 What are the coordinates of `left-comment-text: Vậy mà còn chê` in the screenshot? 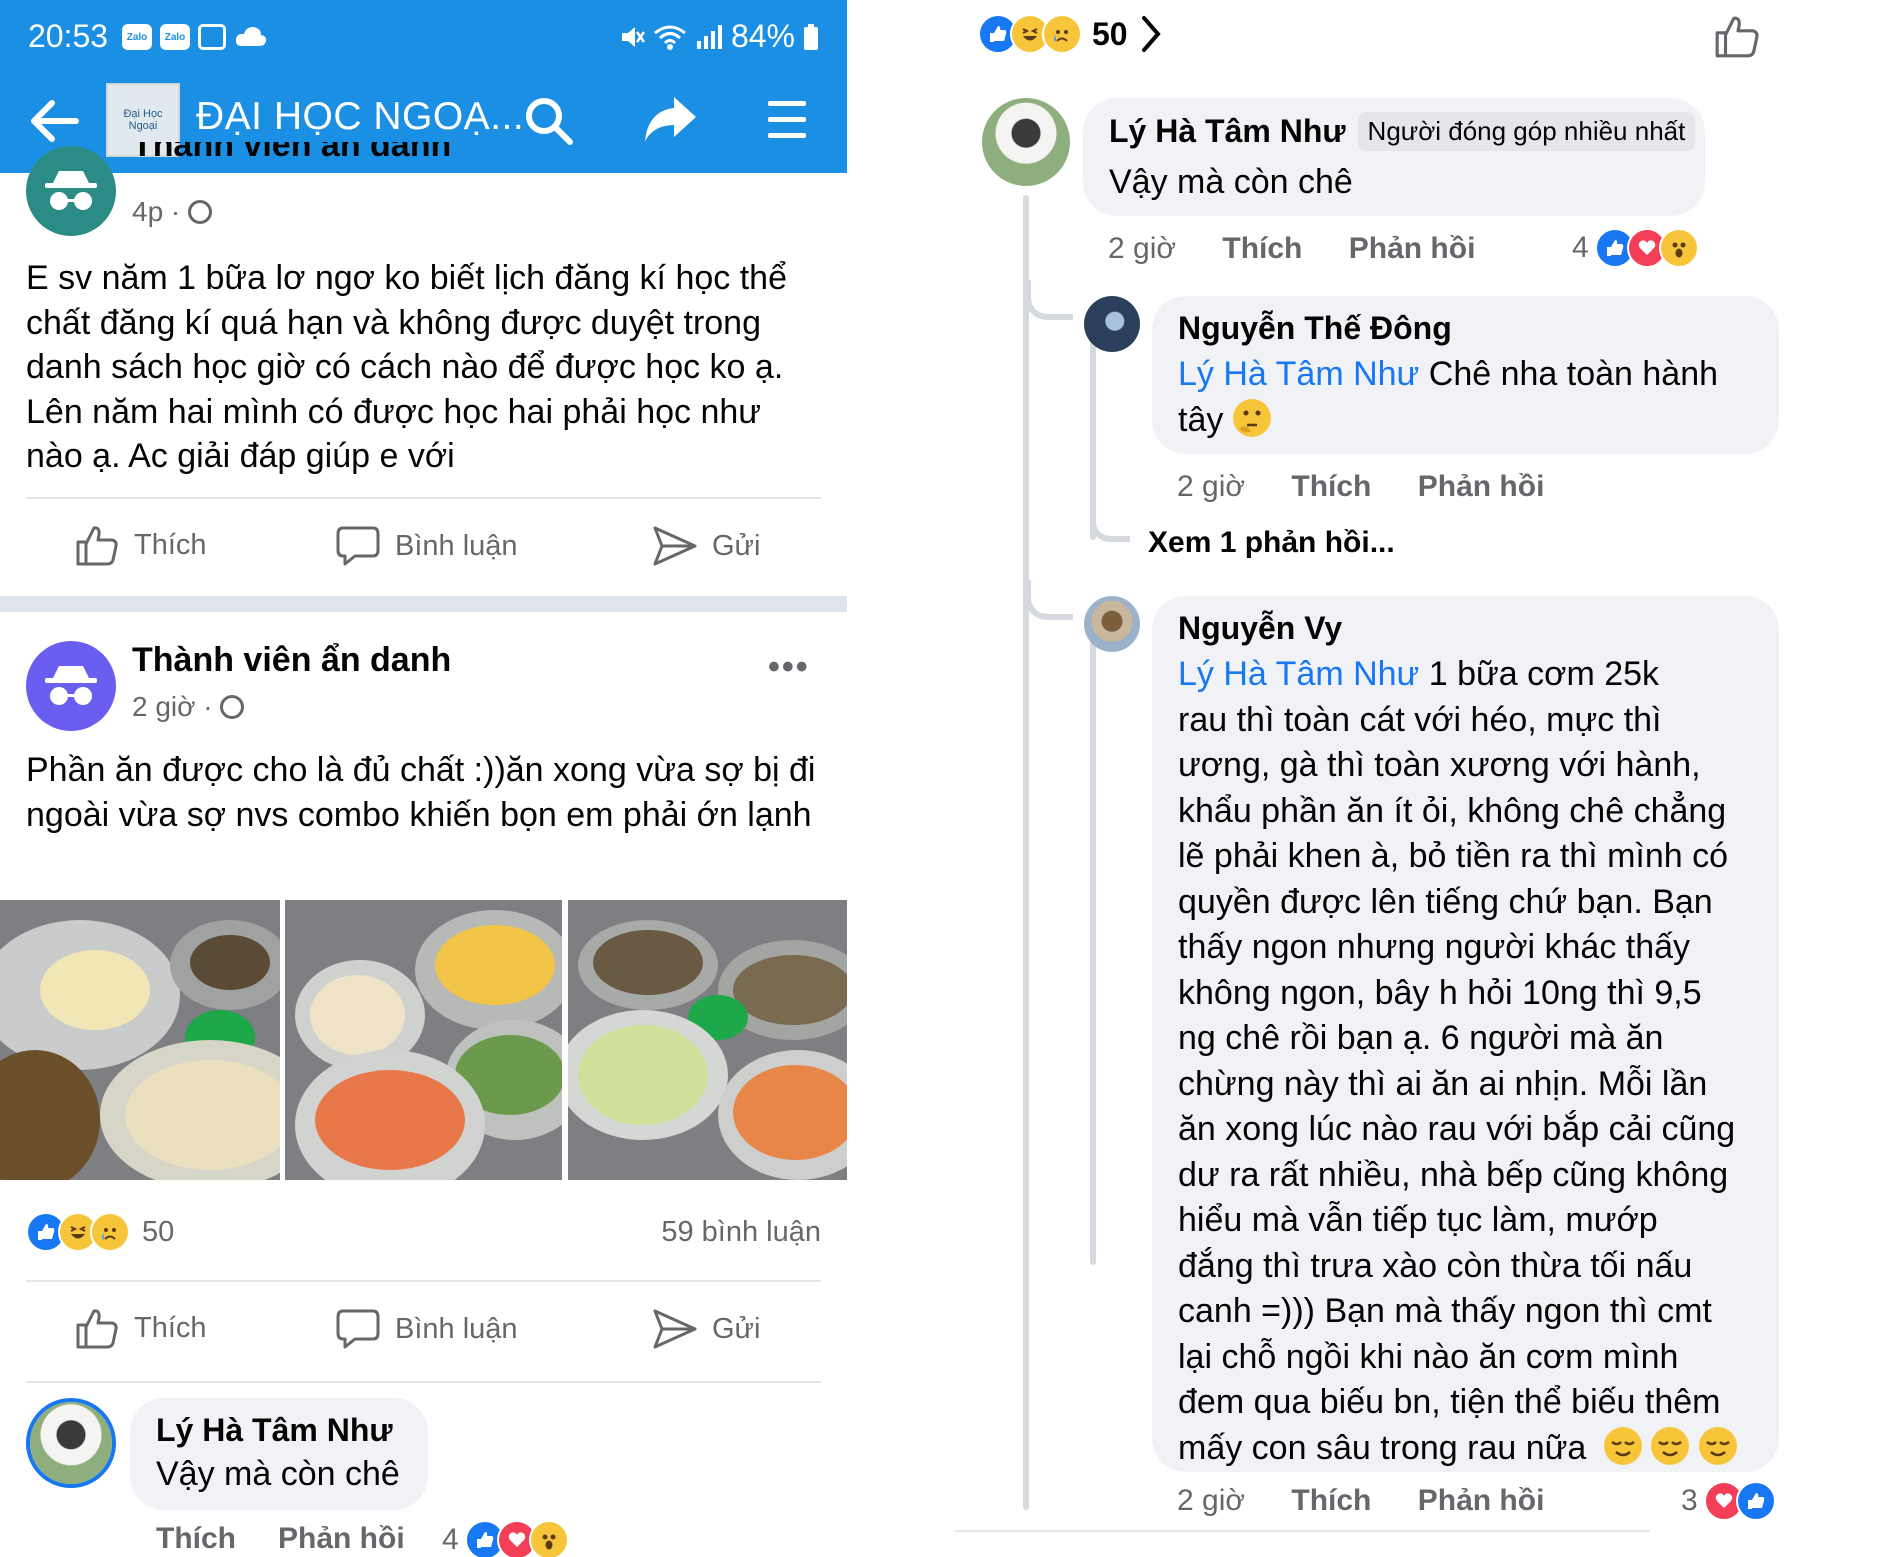 It's located at (278, 1474).